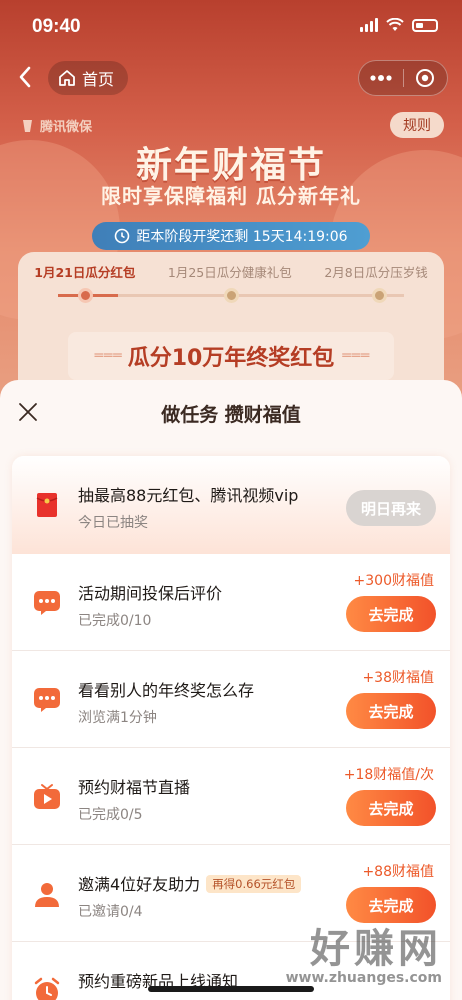 The image size is (462, 1000). I want to click on task-item-live: 预约财福节直播 已完成0/5 +18财福值/次 去完成, so click(231, 796).